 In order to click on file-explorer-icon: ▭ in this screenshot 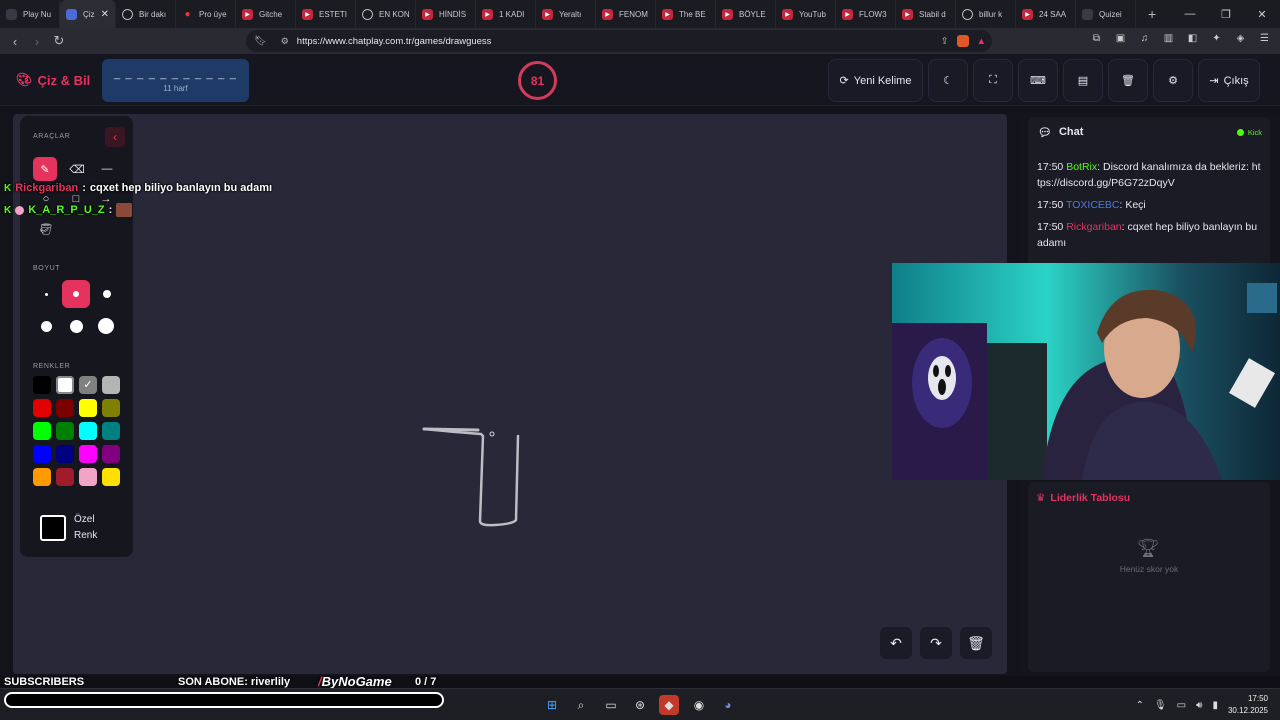, I will do `click(611, 705)`.